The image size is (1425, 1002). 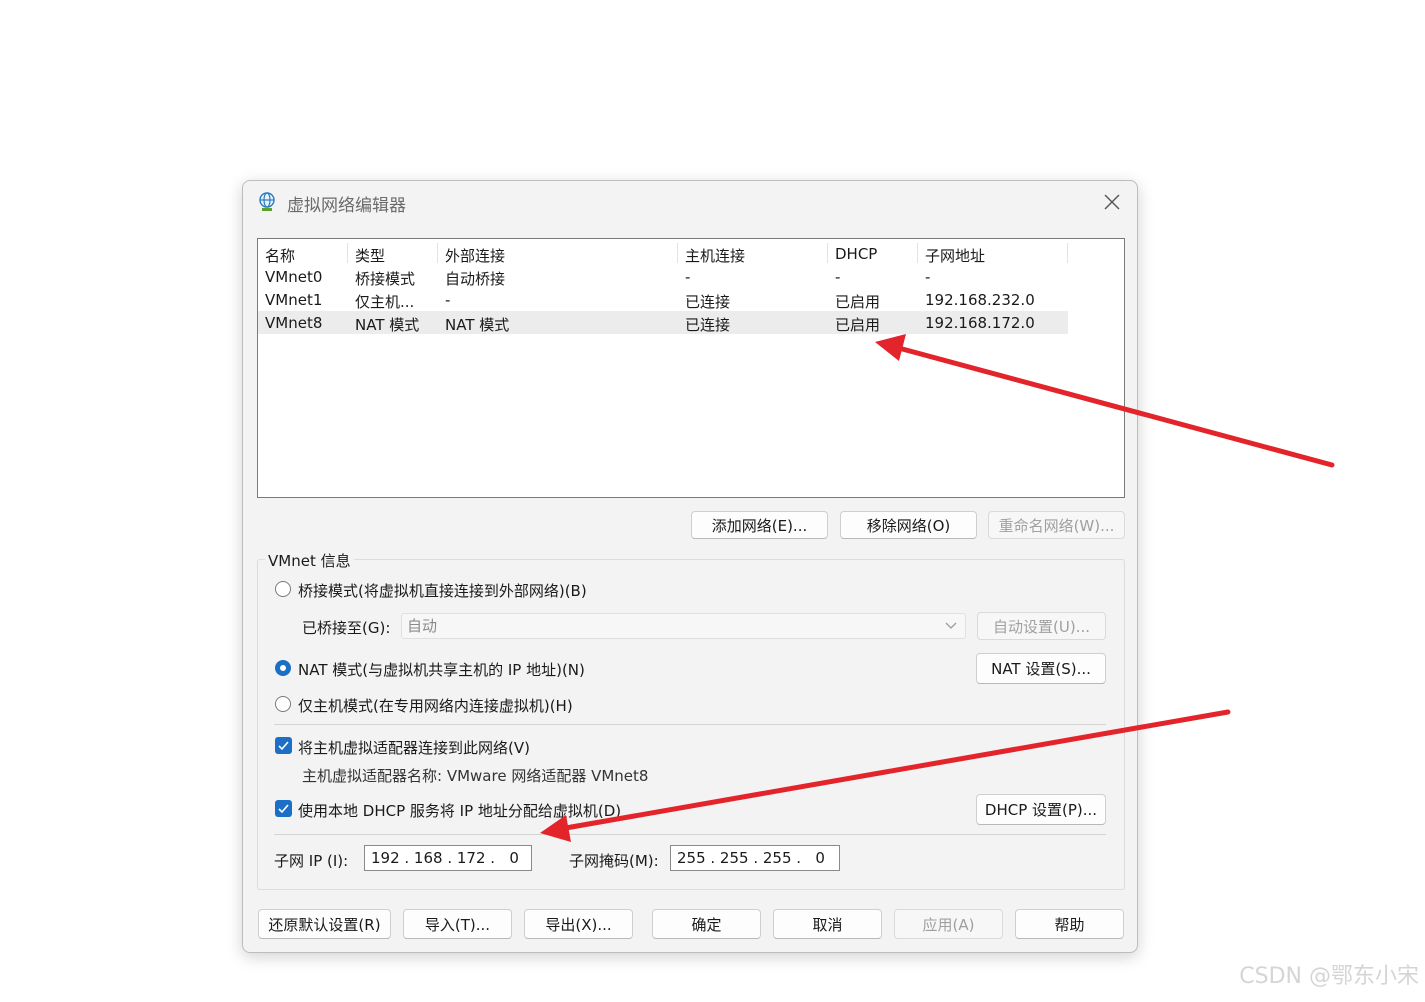 What do you see at coordinates (370, 255) in the screenshot?
I see `column-header: 类型` at bounding box center [370, 255].